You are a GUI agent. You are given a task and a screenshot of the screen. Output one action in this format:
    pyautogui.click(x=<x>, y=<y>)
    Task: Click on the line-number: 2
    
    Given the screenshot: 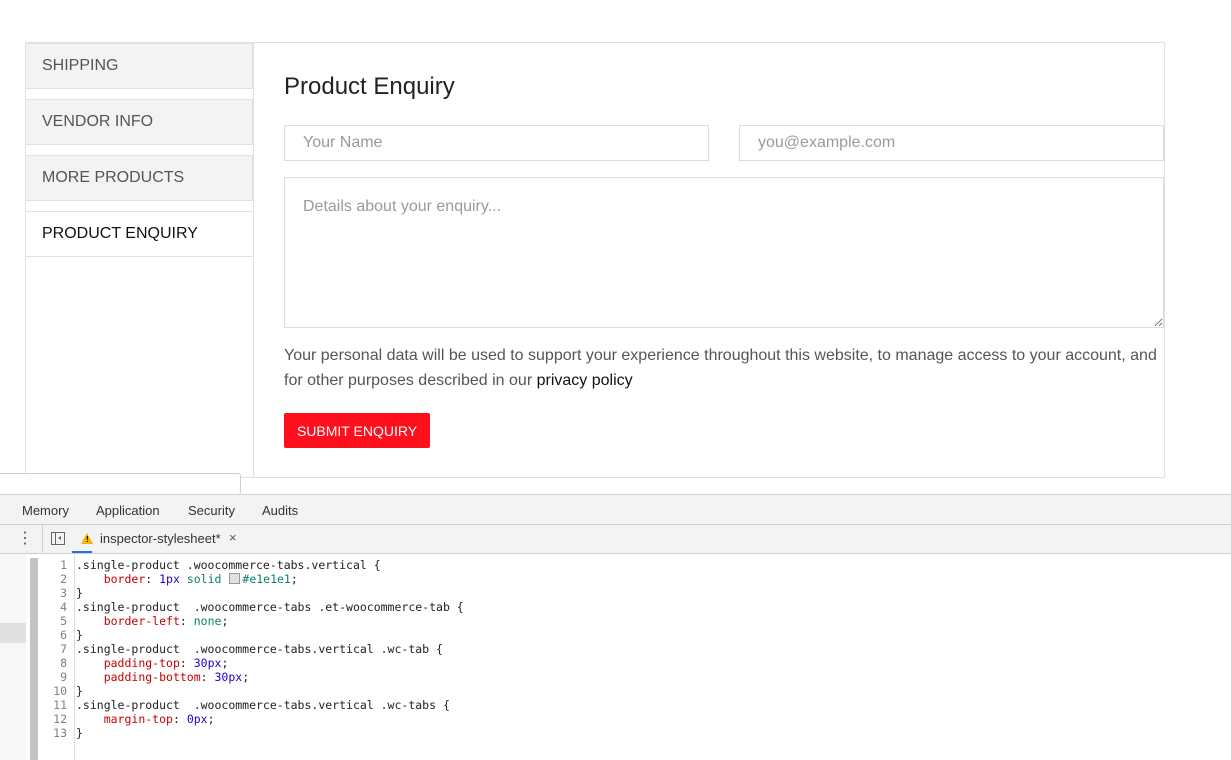 What is the action you would take?
    pyautogui.click(x=63, y=579)
    